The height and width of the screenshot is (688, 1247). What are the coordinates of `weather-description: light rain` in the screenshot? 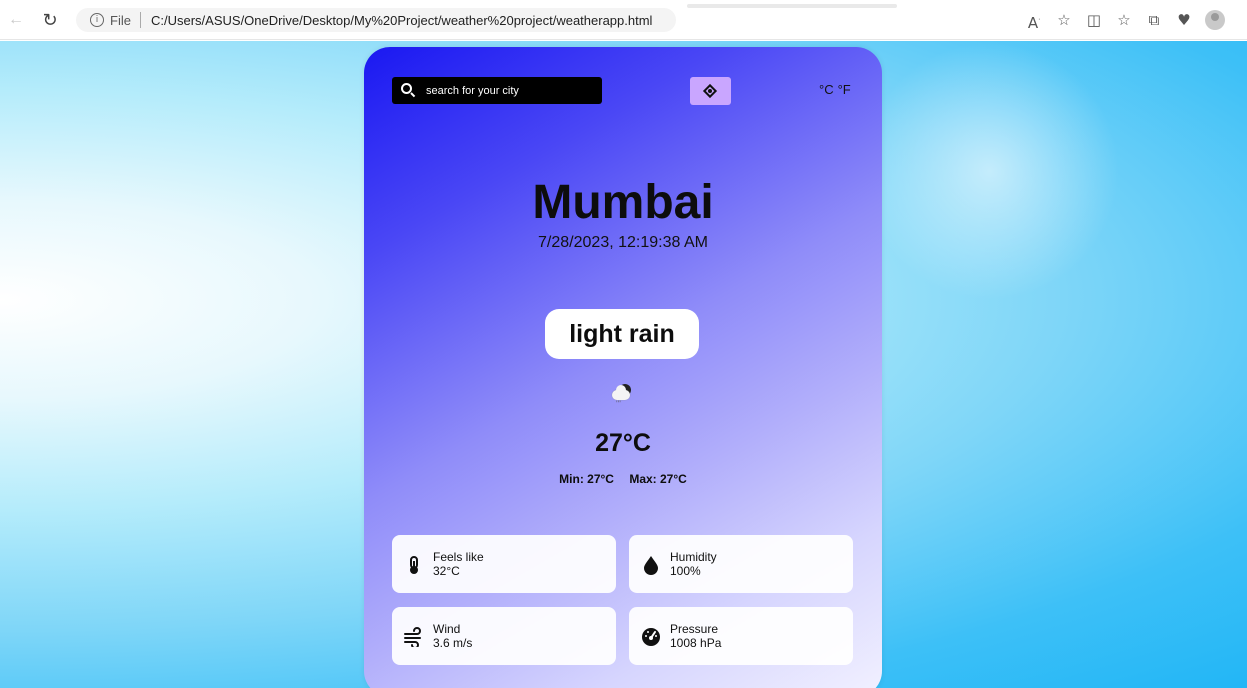 It's located at (622, 334).